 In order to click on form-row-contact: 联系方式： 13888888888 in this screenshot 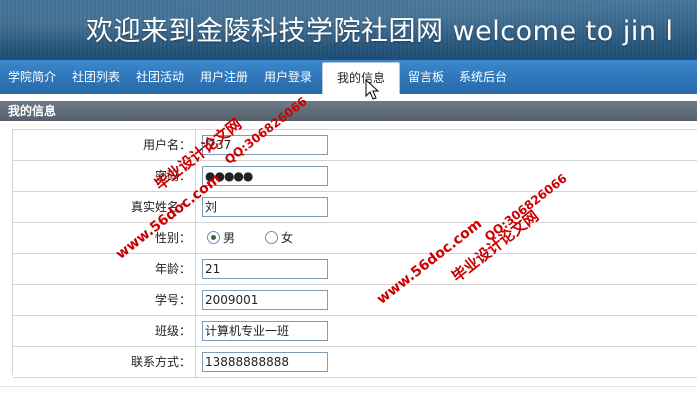, I will do `click(355, 362)`.